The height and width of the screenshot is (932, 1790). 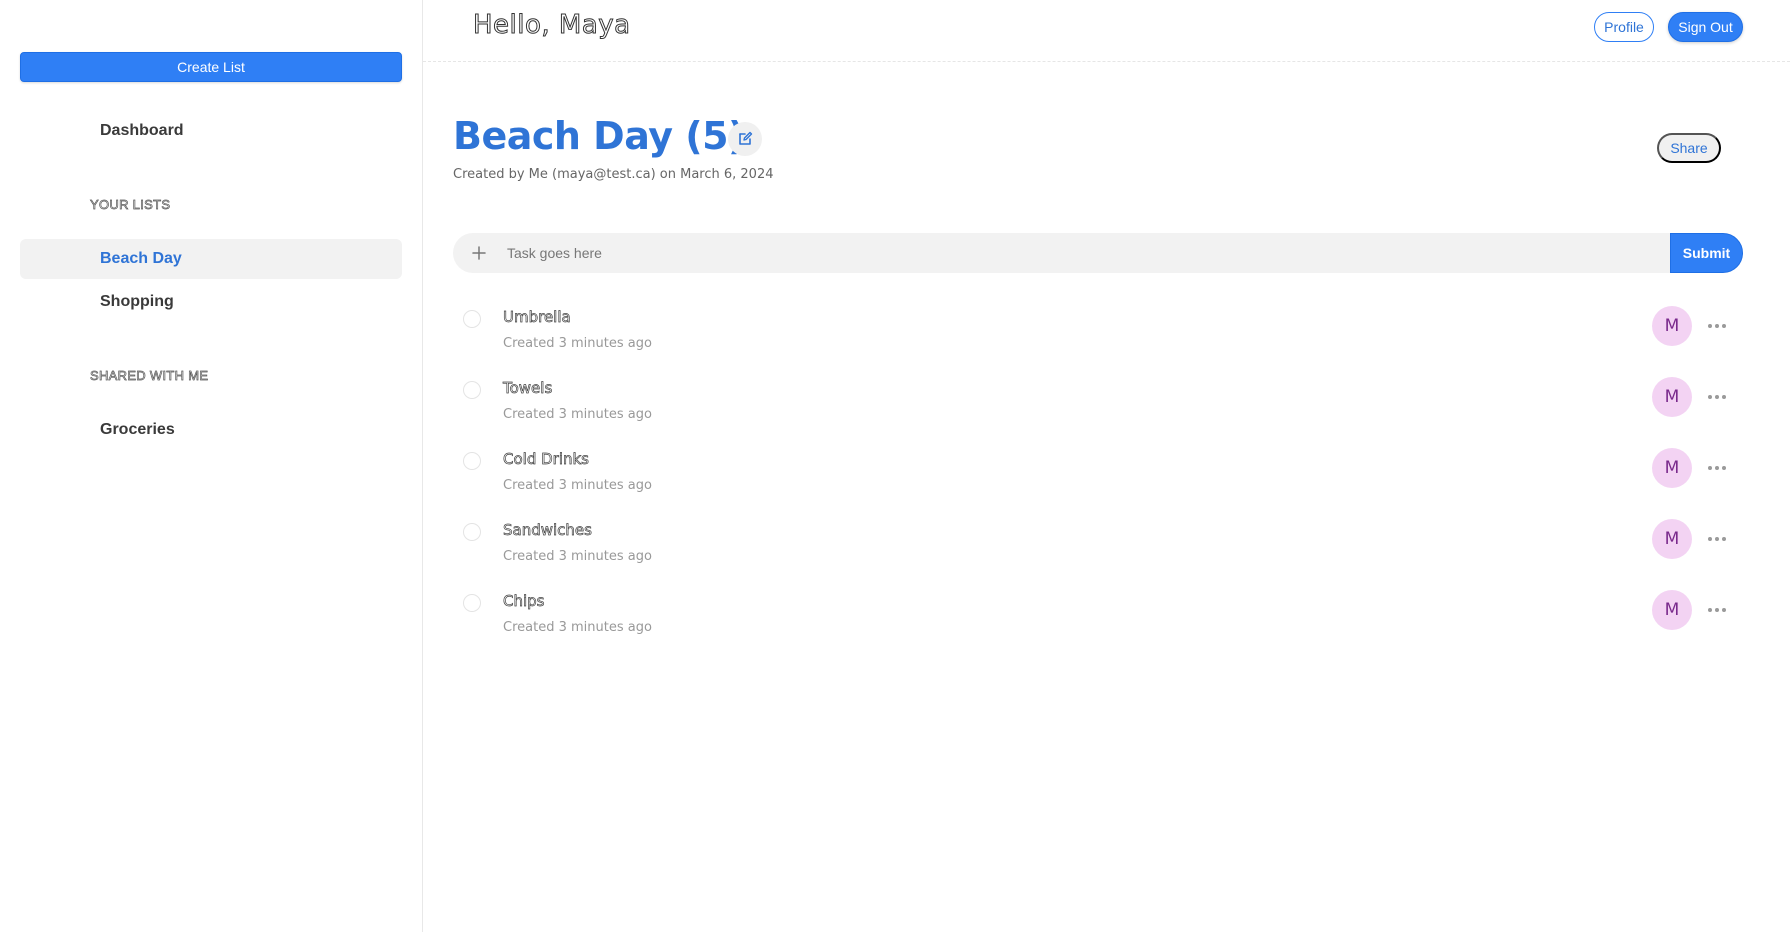 I want to click on task-name: Sandwiches, so click(x=548, y=530).